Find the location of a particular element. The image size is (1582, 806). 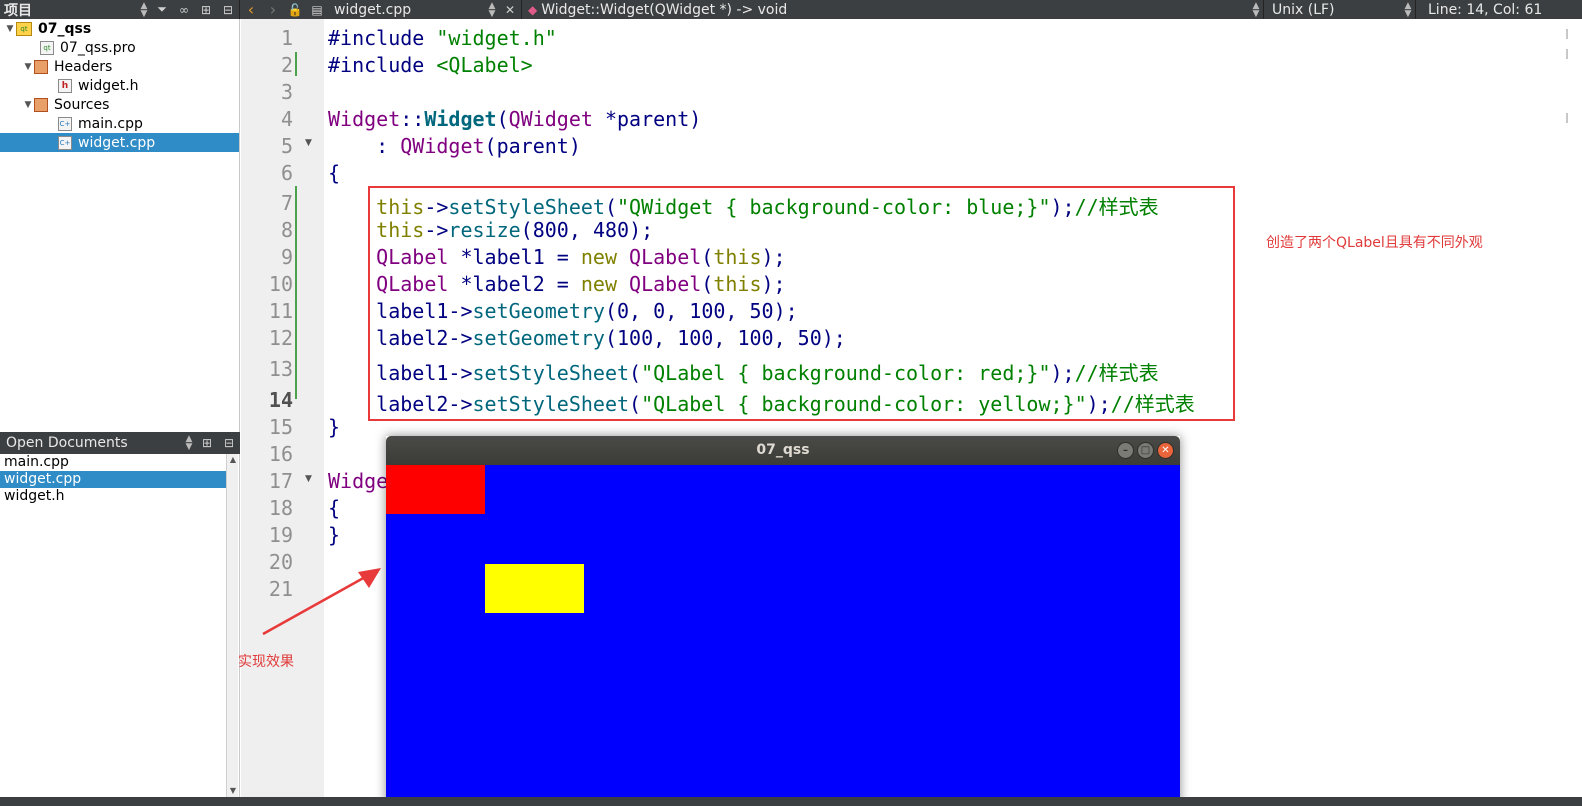

code-token: #include is located at coordinates (382, 65).